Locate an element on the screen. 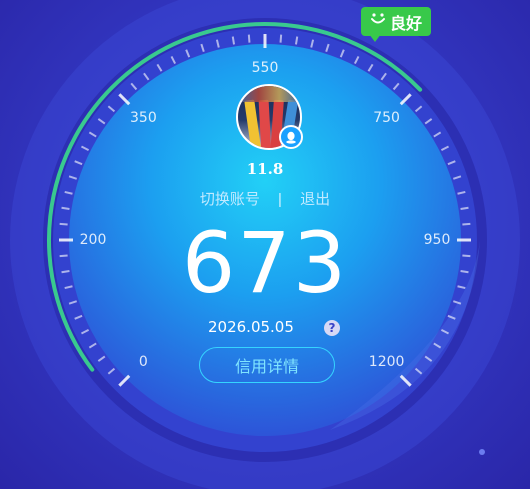 This screenshot has width=530, height=489. rating-label: 良好 is located at coordinates (405, 24).